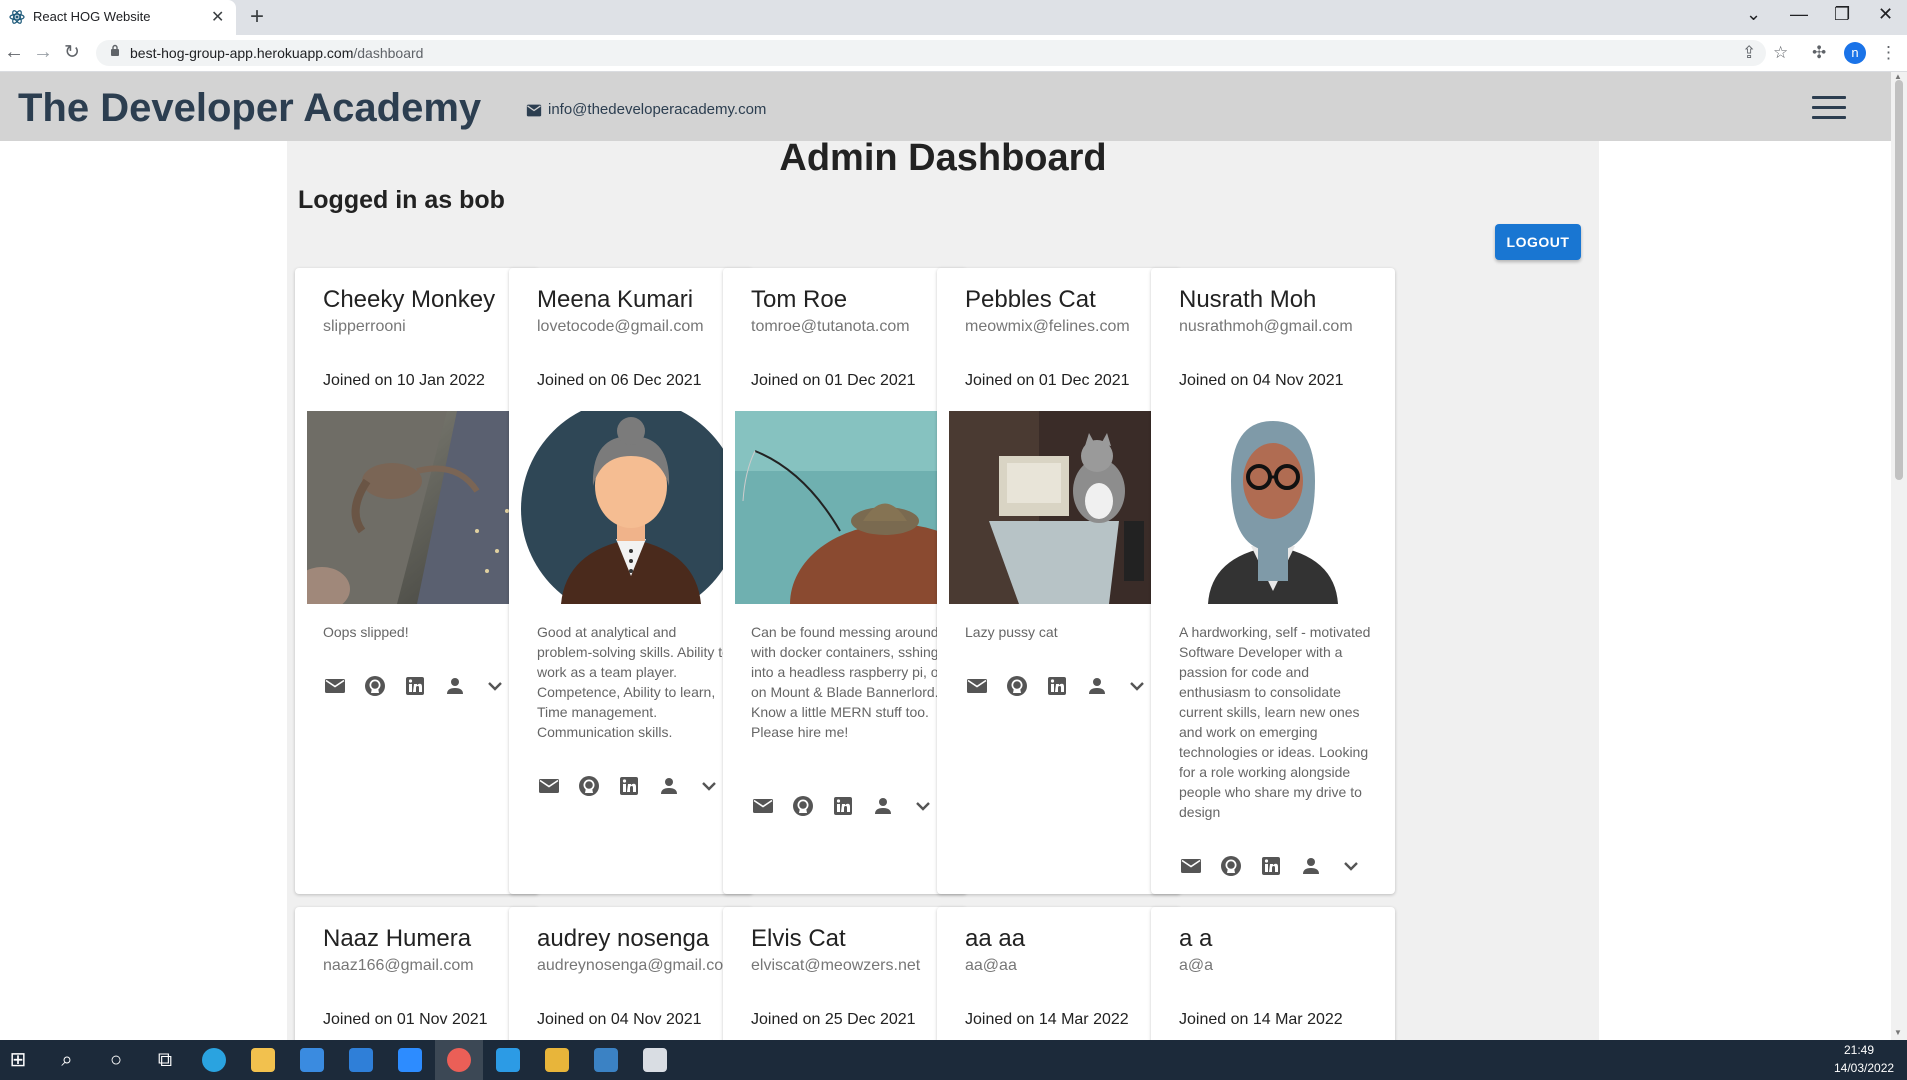 This screenshot has height=1080, width=1907. Describe the element at coordinates (1898, 1032) in the screenshot. I see `scroll-down-icon: ▼` at that location.